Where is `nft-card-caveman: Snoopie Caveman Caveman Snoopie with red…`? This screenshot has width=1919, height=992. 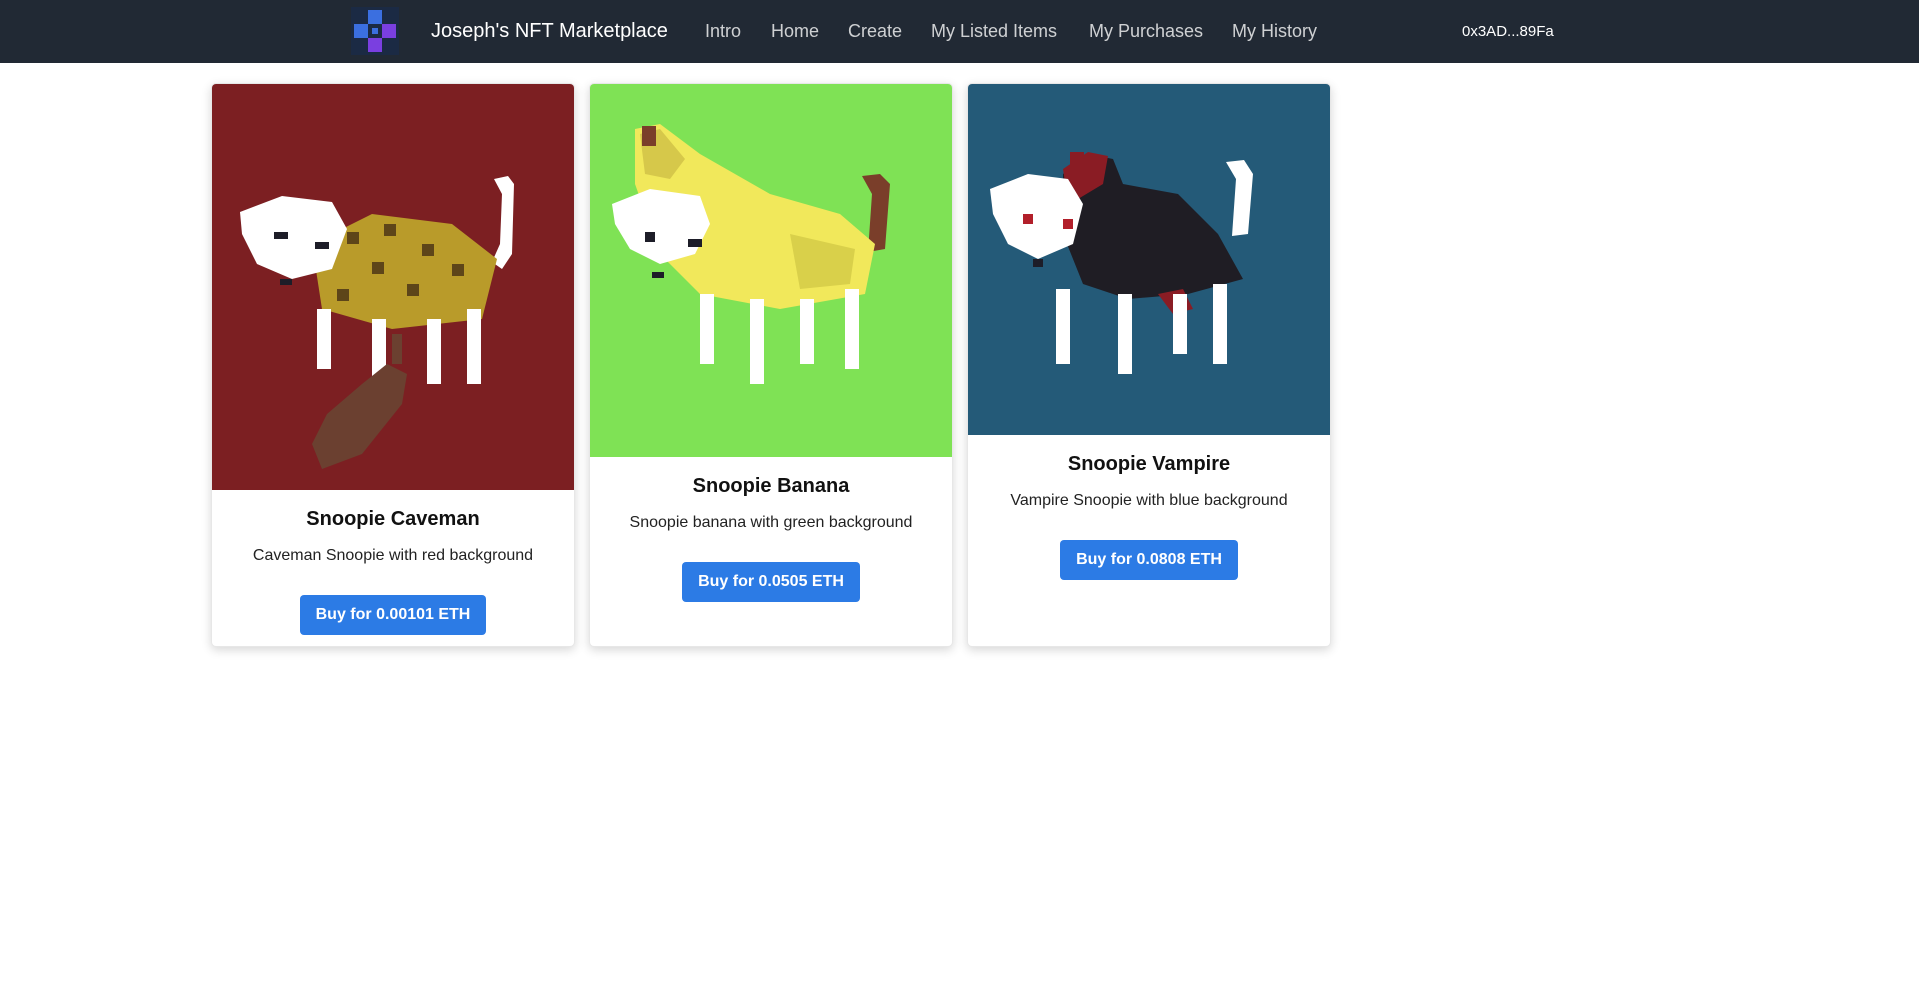 nft-card-caveman: Snoopie Caveman Caveman Snoopie with red… is located at coordinates (393, 365).